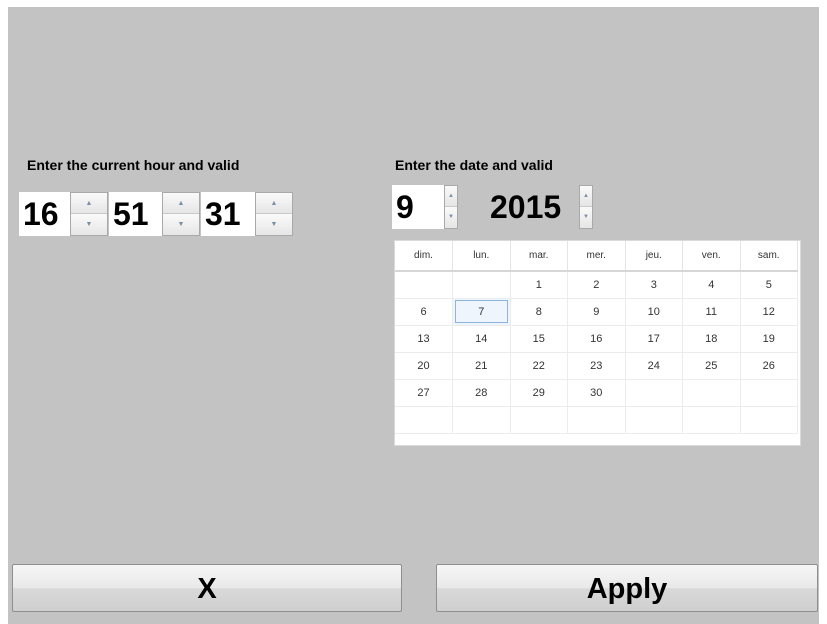 This screenshot has height=624, width=827. Describe the element at coordinates (424, 366) in the screenshot. I see `calendar-day: 20` at that location.